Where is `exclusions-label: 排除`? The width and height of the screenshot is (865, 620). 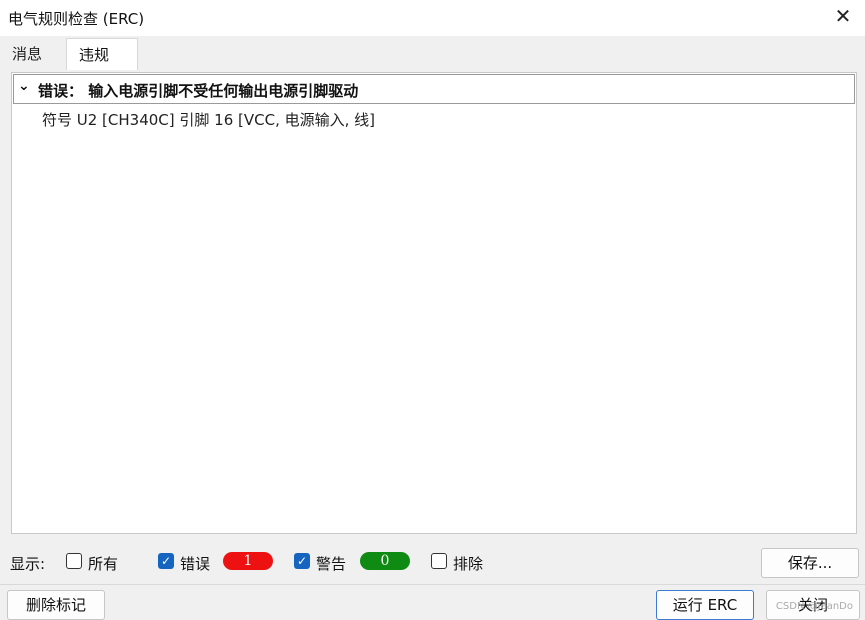 exclusions-label: 排除 is located at coordinates (468, 564).